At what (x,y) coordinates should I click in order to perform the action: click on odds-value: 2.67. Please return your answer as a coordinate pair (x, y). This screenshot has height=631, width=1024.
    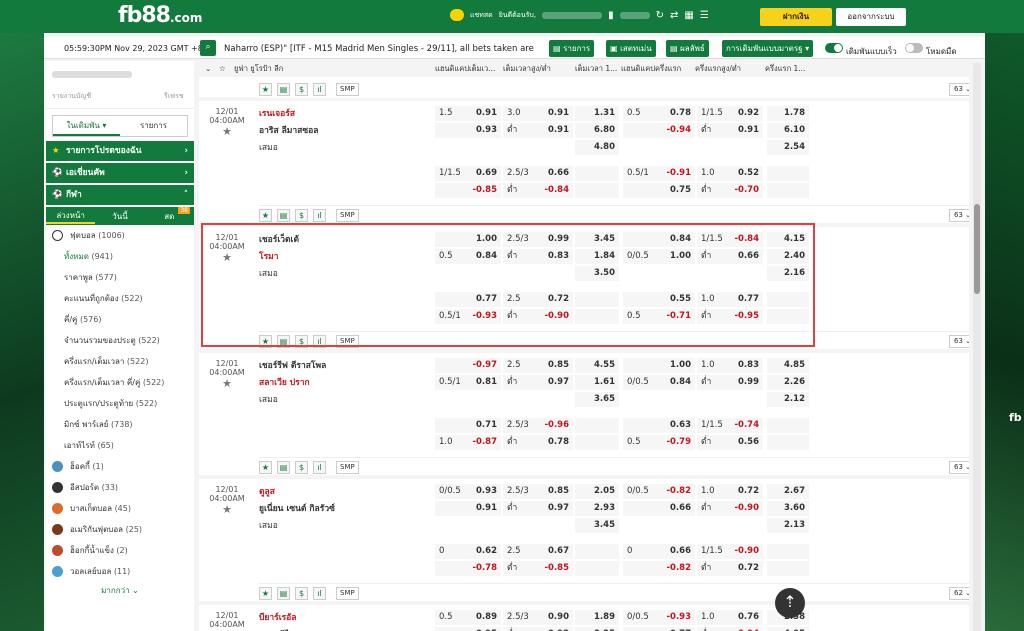
    Looking at the image, I should click on (794, 491).